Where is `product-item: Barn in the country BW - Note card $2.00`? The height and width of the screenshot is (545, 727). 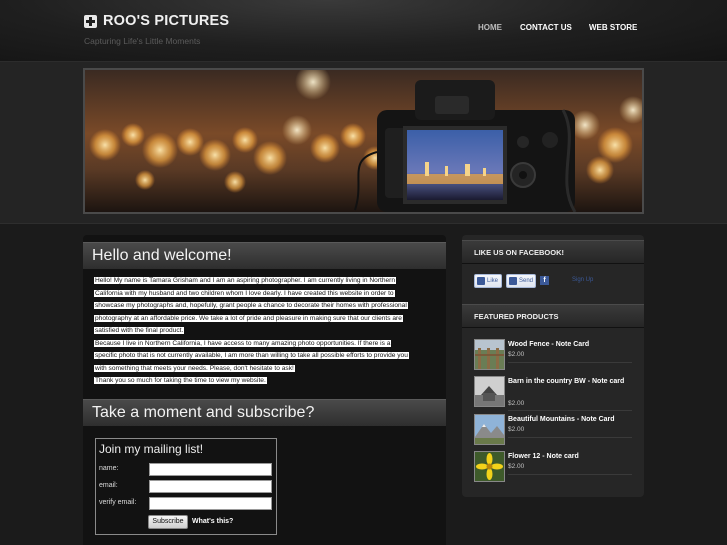 product-item: Barn in the country BW - Note card $2.00 is located at coordinates (553, 394).